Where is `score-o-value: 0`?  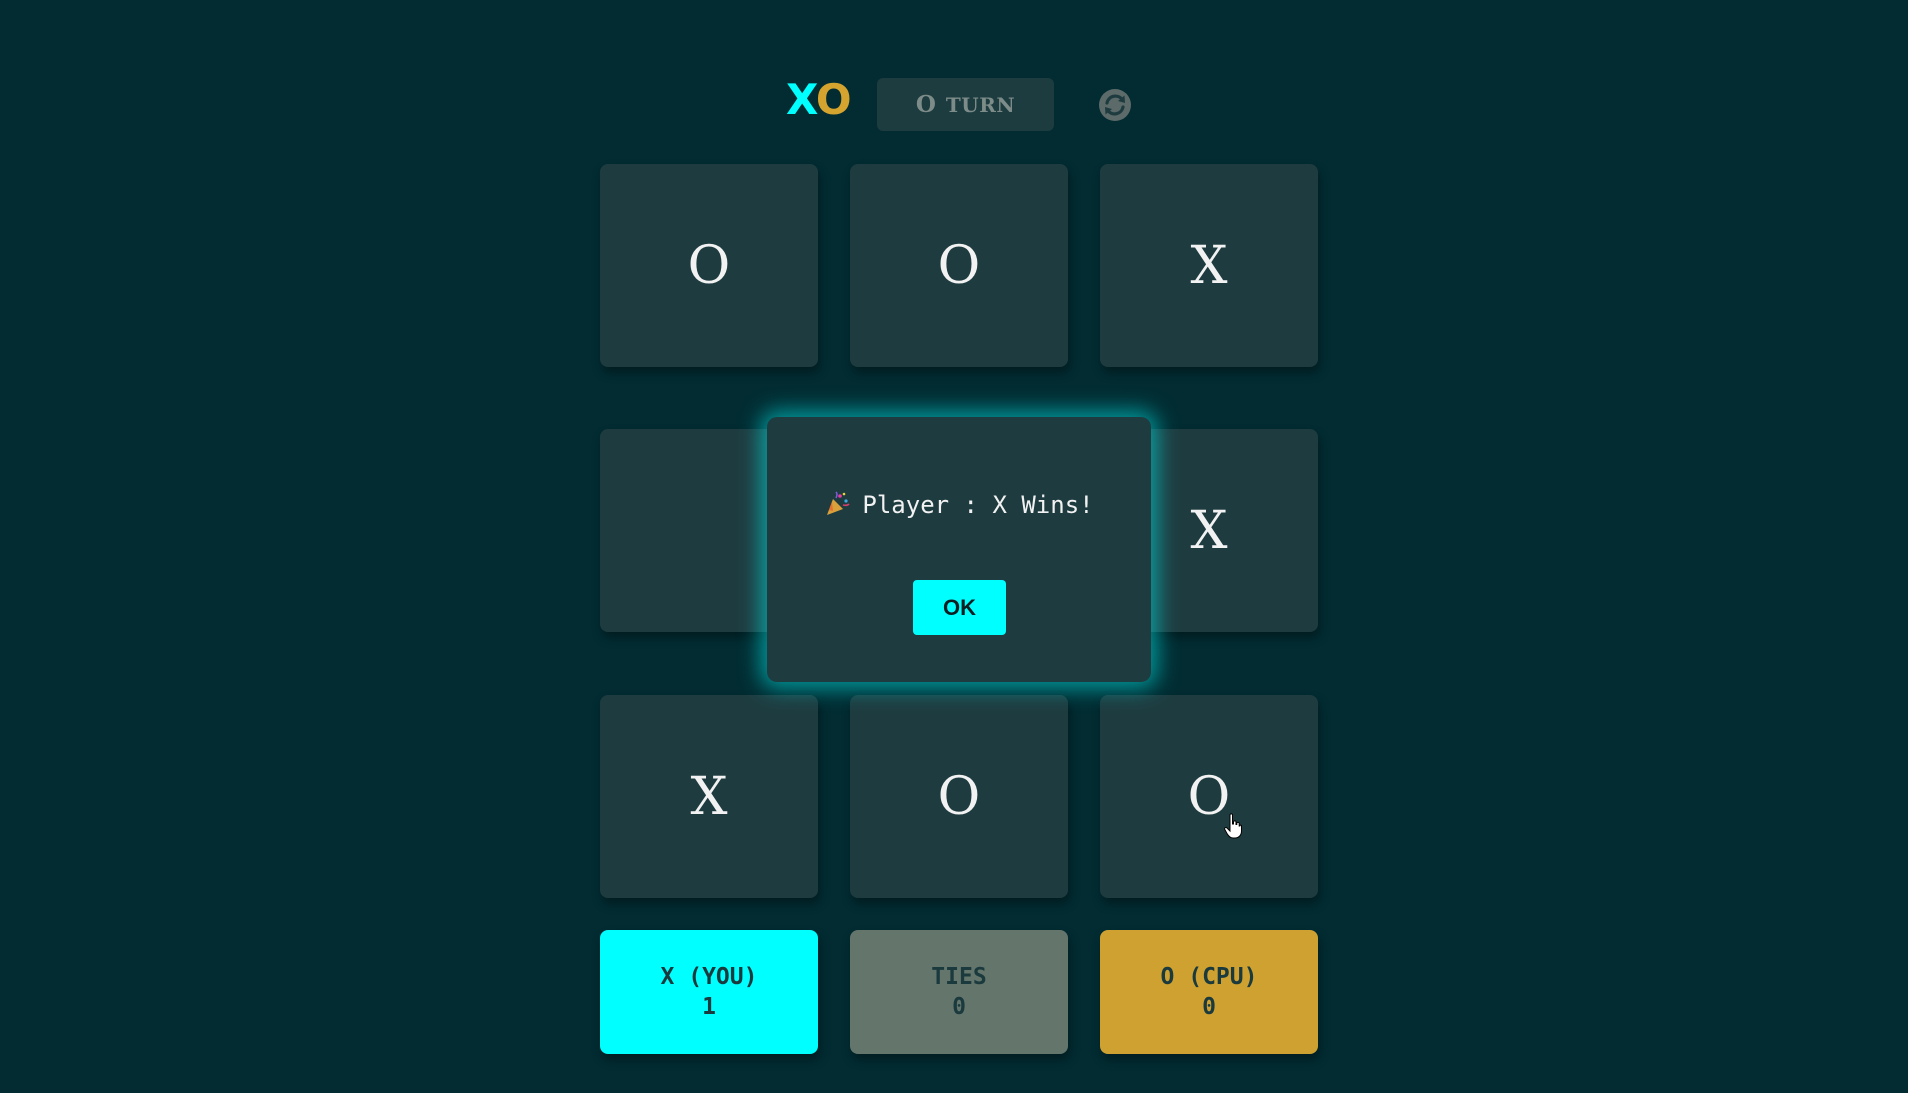 score-o-value: 0 is located at coordinates (1209, 1007).